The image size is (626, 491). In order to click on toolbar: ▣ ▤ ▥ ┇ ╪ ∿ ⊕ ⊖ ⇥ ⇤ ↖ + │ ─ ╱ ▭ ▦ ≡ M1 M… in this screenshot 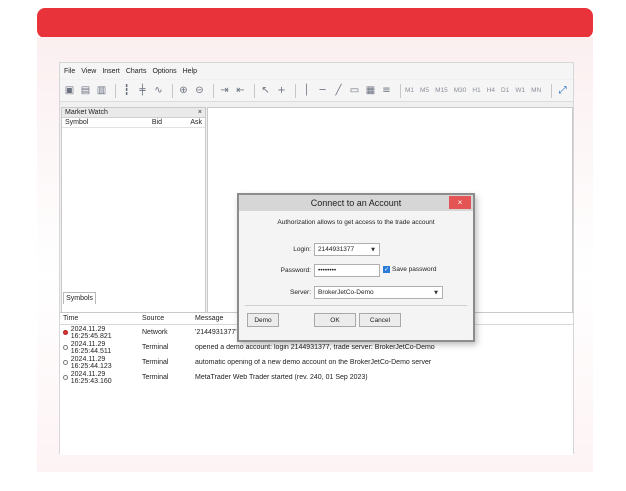, I will do `click(316, 91)`.